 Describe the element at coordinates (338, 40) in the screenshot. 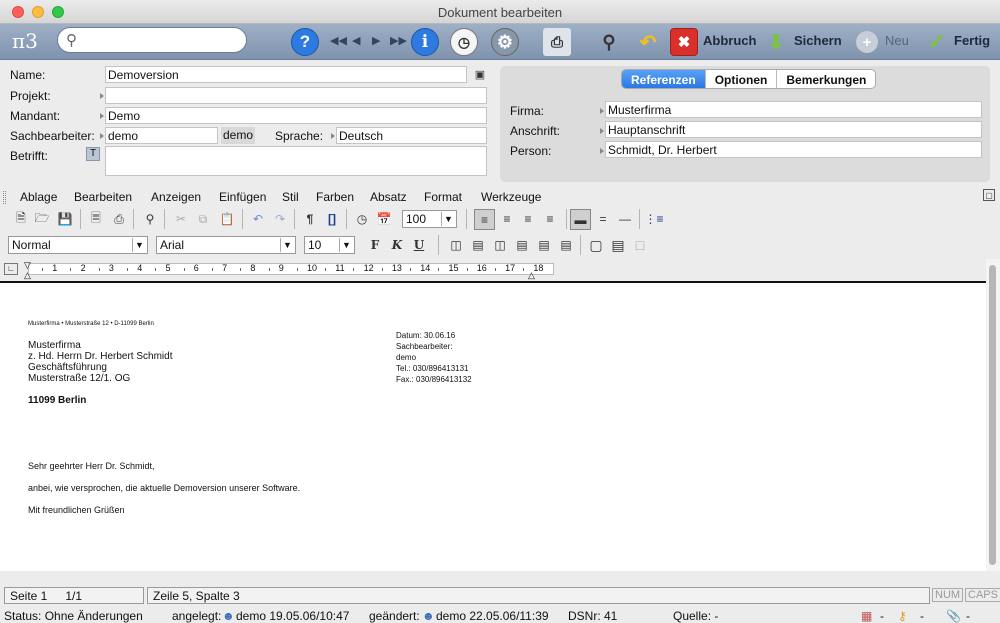

I see `first-record-icon: ◀◀` at that location.